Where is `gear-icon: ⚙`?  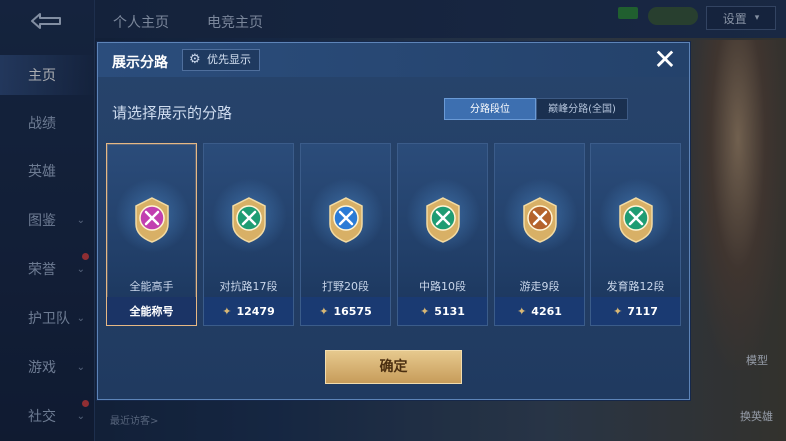
gear-icon: ⚙ is located at coordinates (195, 59).